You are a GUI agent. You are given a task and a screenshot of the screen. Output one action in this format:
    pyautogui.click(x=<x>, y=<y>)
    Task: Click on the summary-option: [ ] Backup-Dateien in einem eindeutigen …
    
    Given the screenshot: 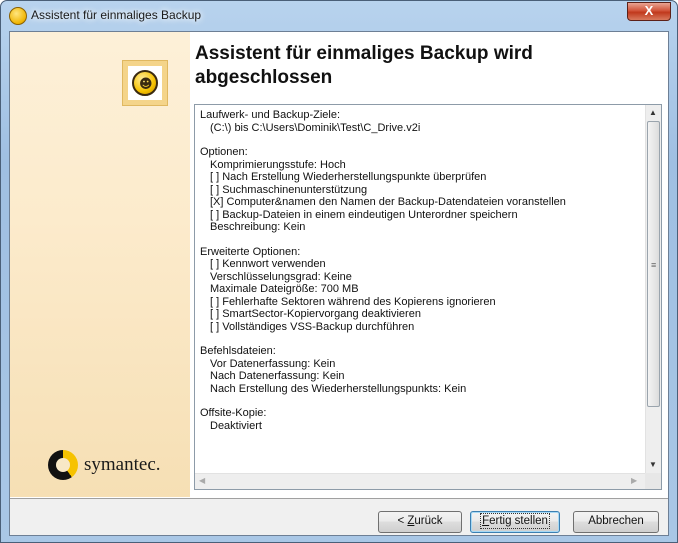 What is the action you would take?
    pyautogui.click(x=364, y=214)
    